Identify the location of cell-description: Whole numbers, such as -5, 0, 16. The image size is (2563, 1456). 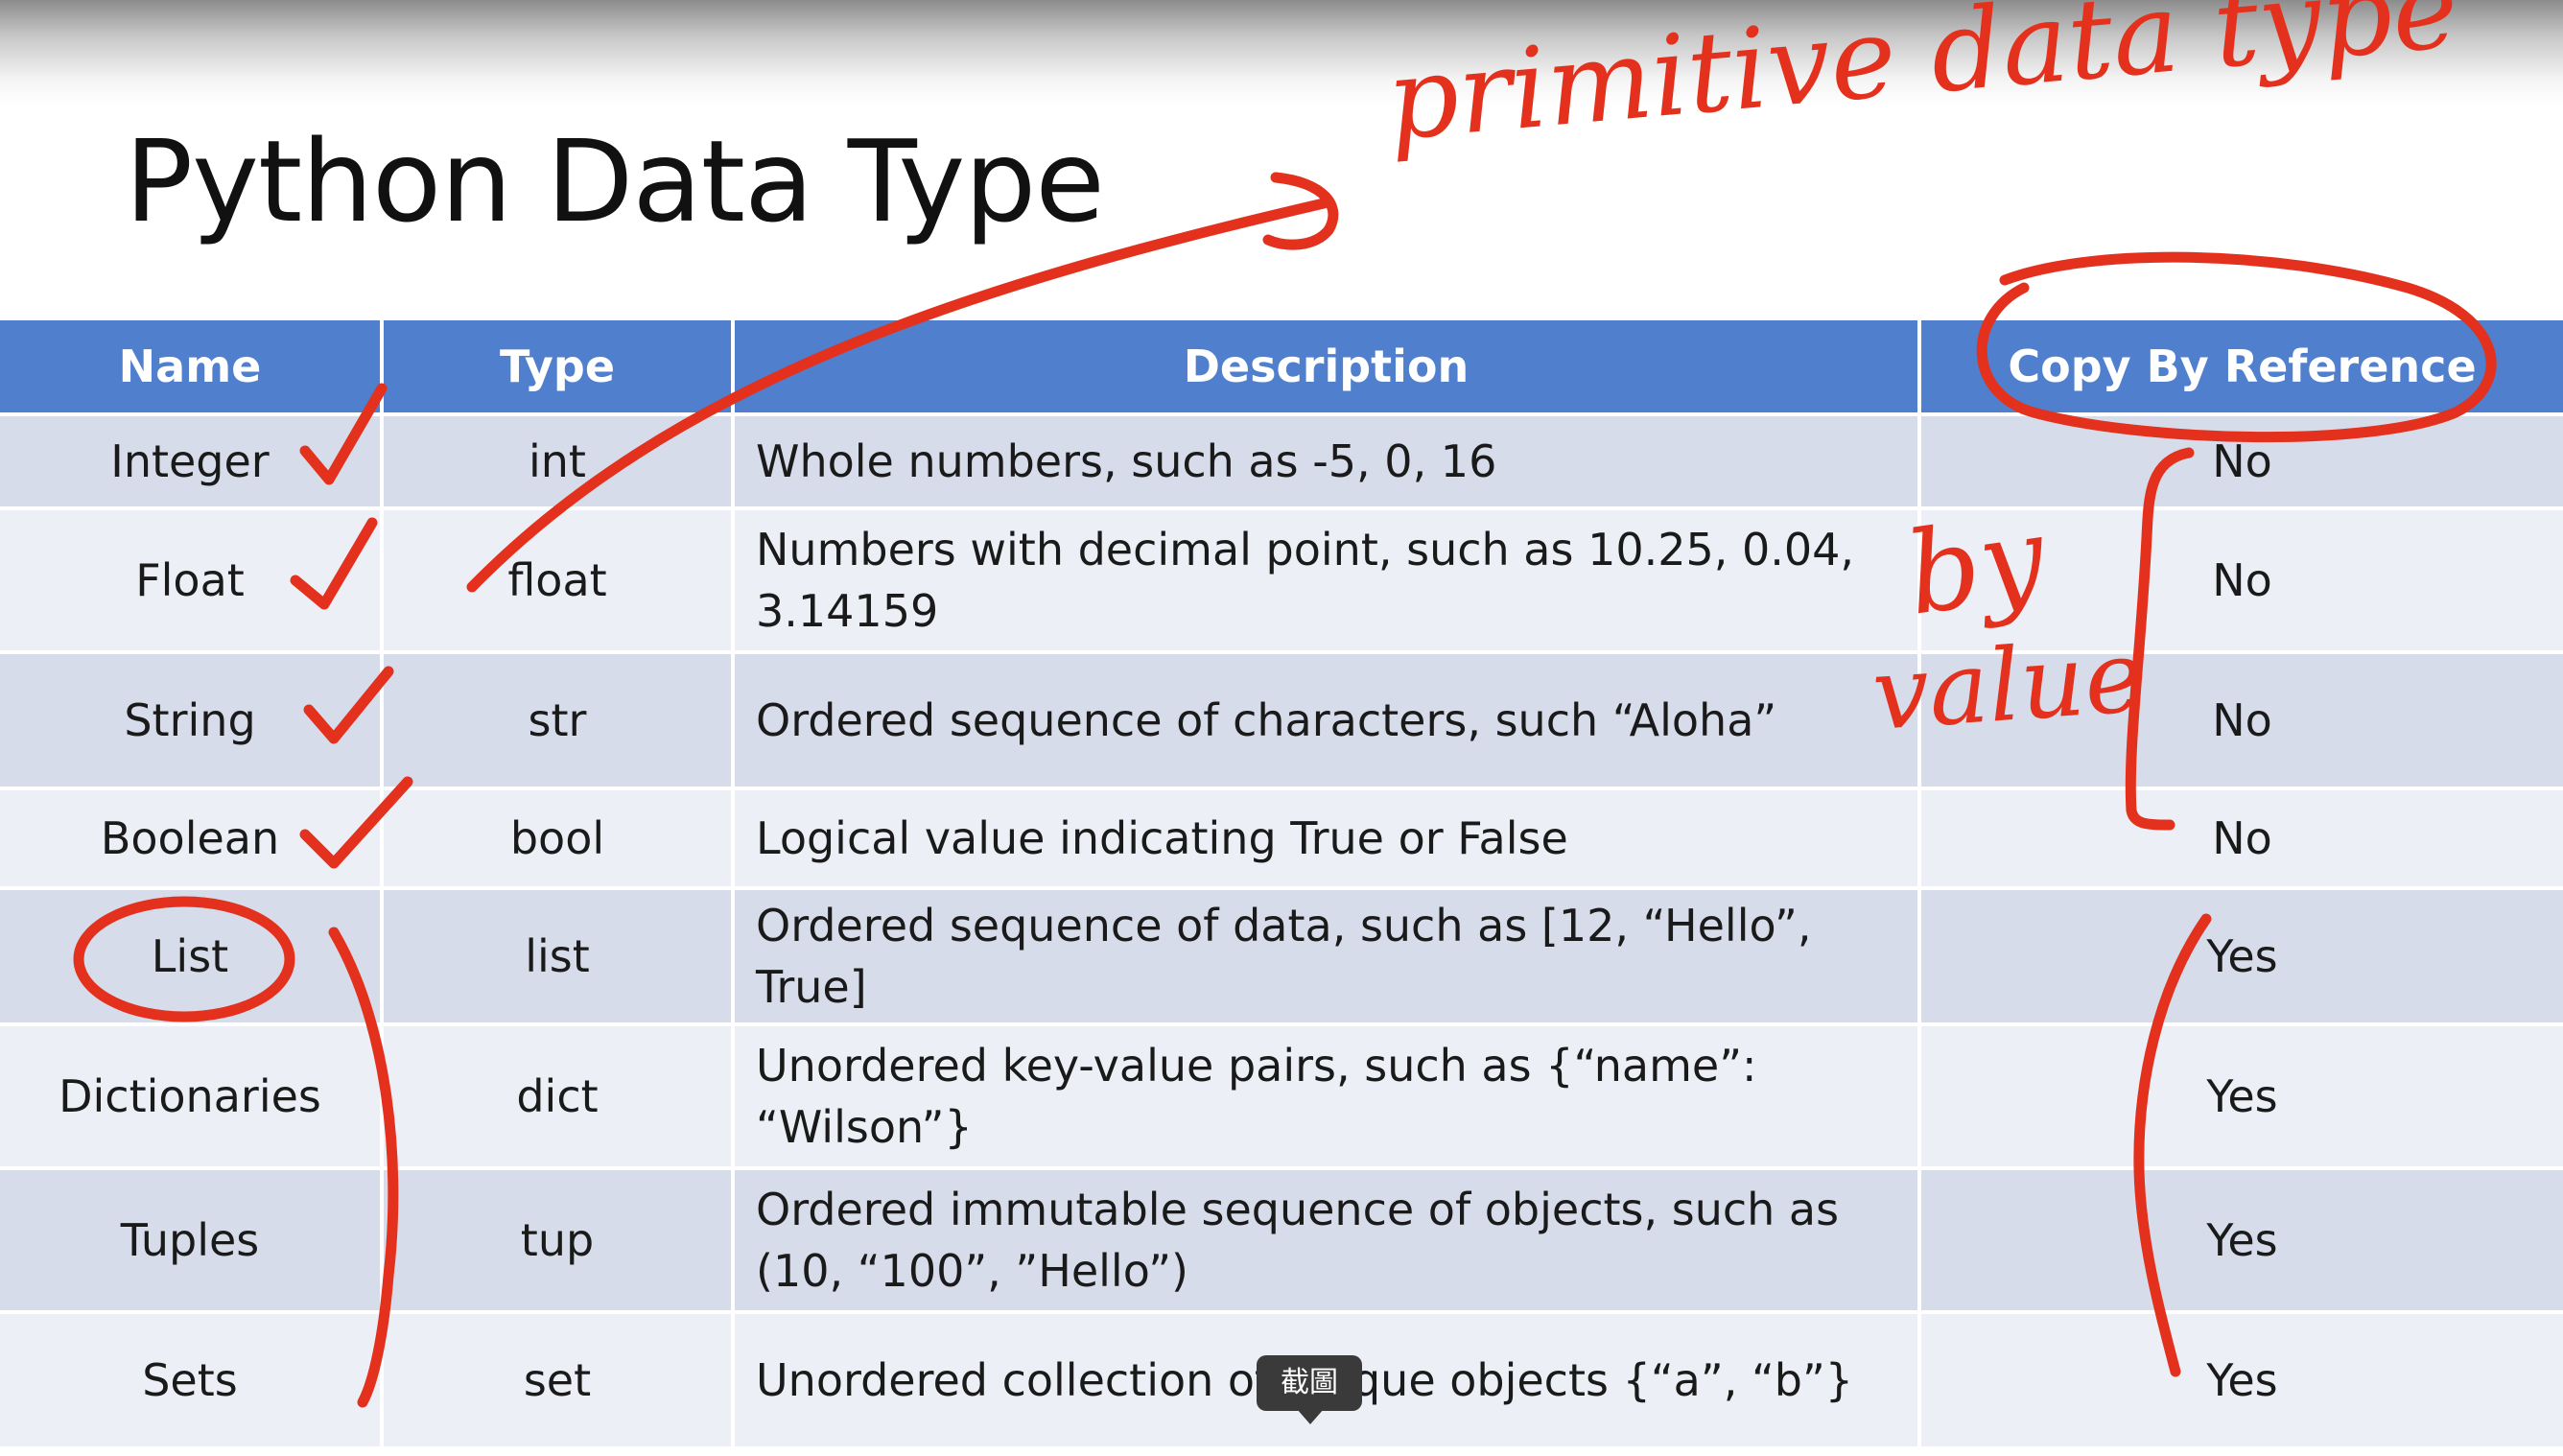
(1327, 460).